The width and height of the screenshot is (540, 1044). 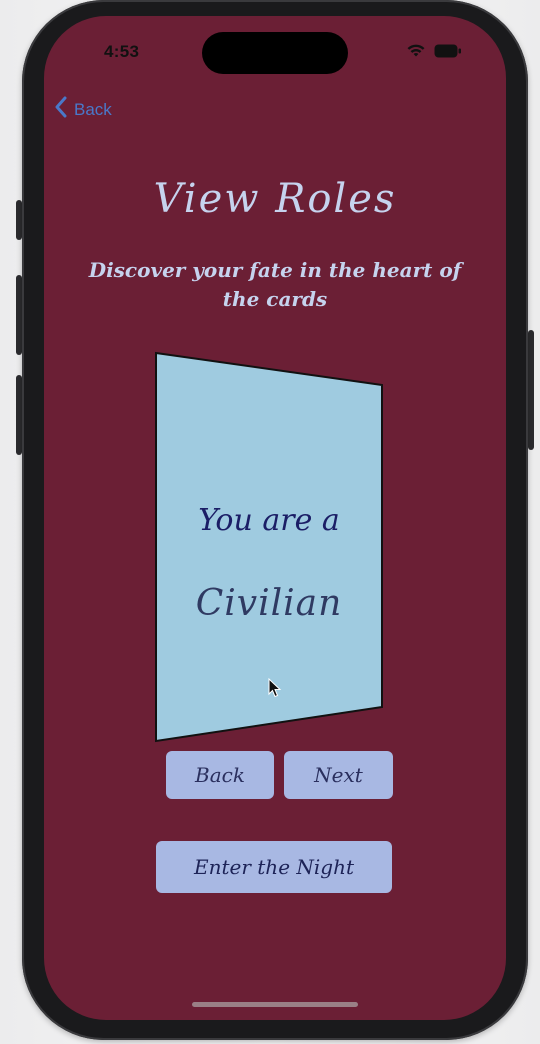 What do you see at coordinates (269, 603) in the screenshot?
I see `role-name: Civilian` at bounding box center [269, 603].